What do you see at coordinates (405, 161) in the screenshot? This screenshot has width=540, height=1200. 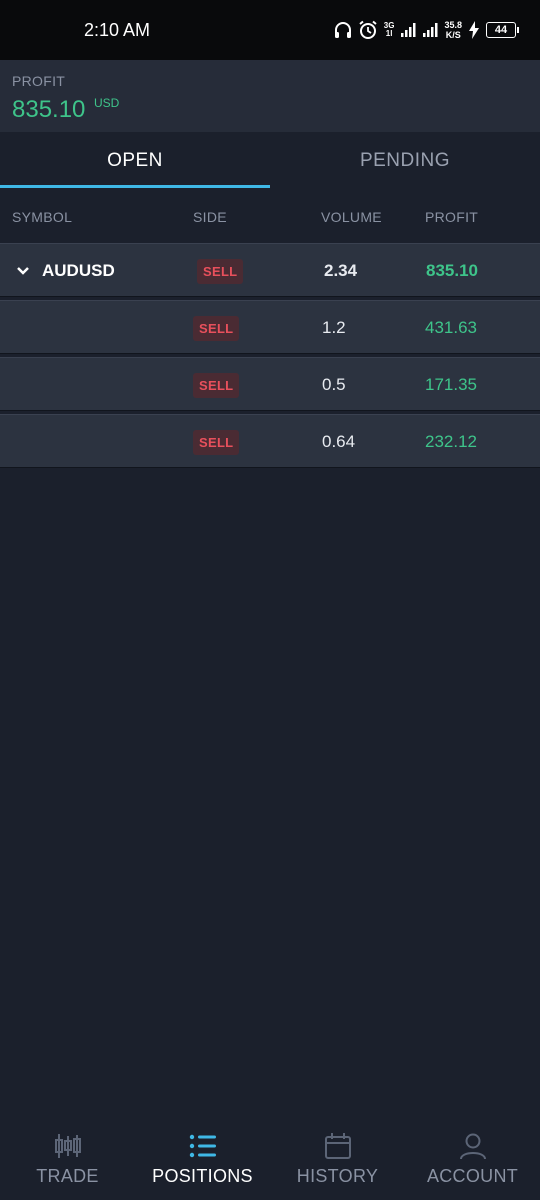 I see `tab-pending: PENDING` at bounding box center [405, 161].